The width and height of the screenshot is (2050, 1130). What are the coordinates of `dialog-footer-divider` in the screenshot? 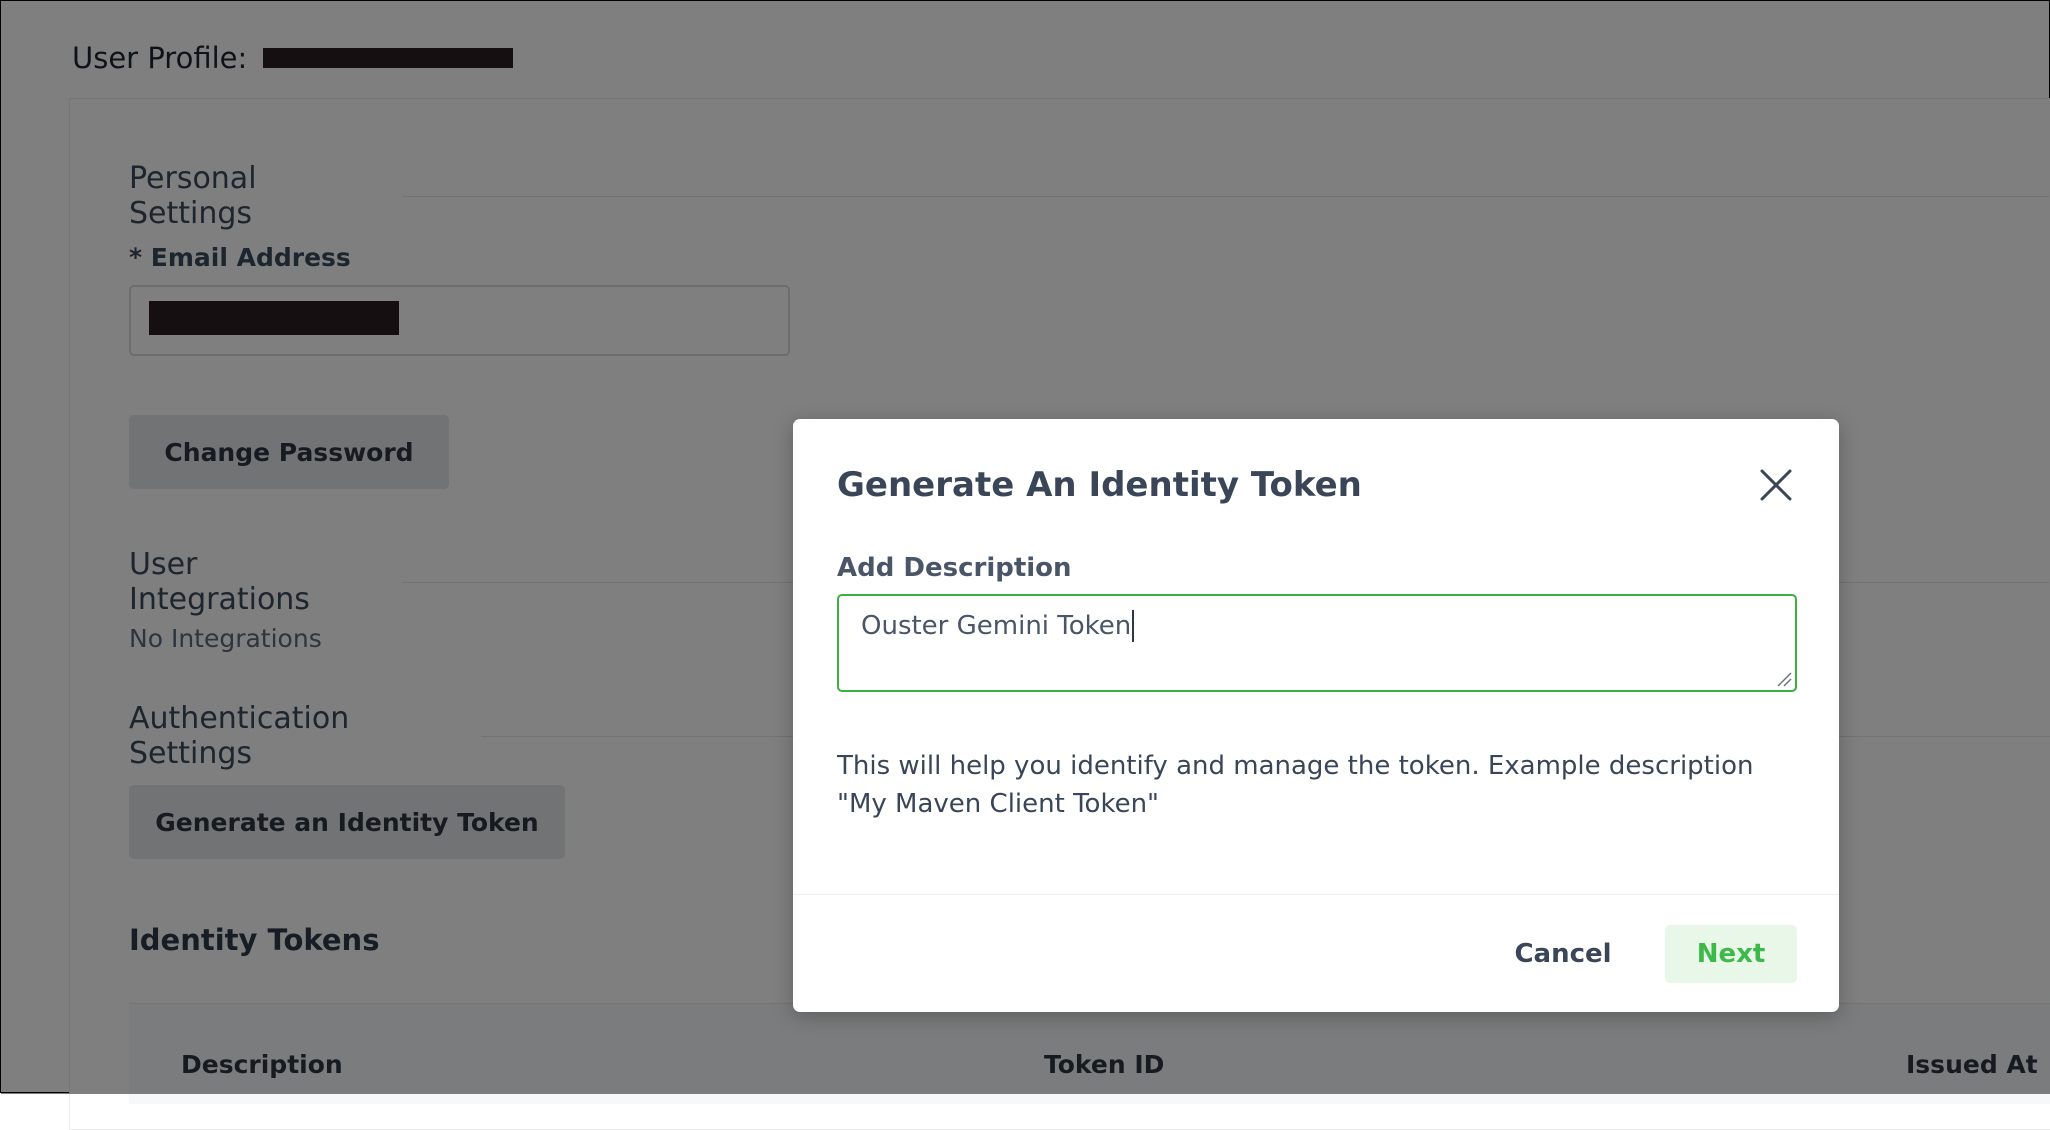 It's located at (1316, 894).